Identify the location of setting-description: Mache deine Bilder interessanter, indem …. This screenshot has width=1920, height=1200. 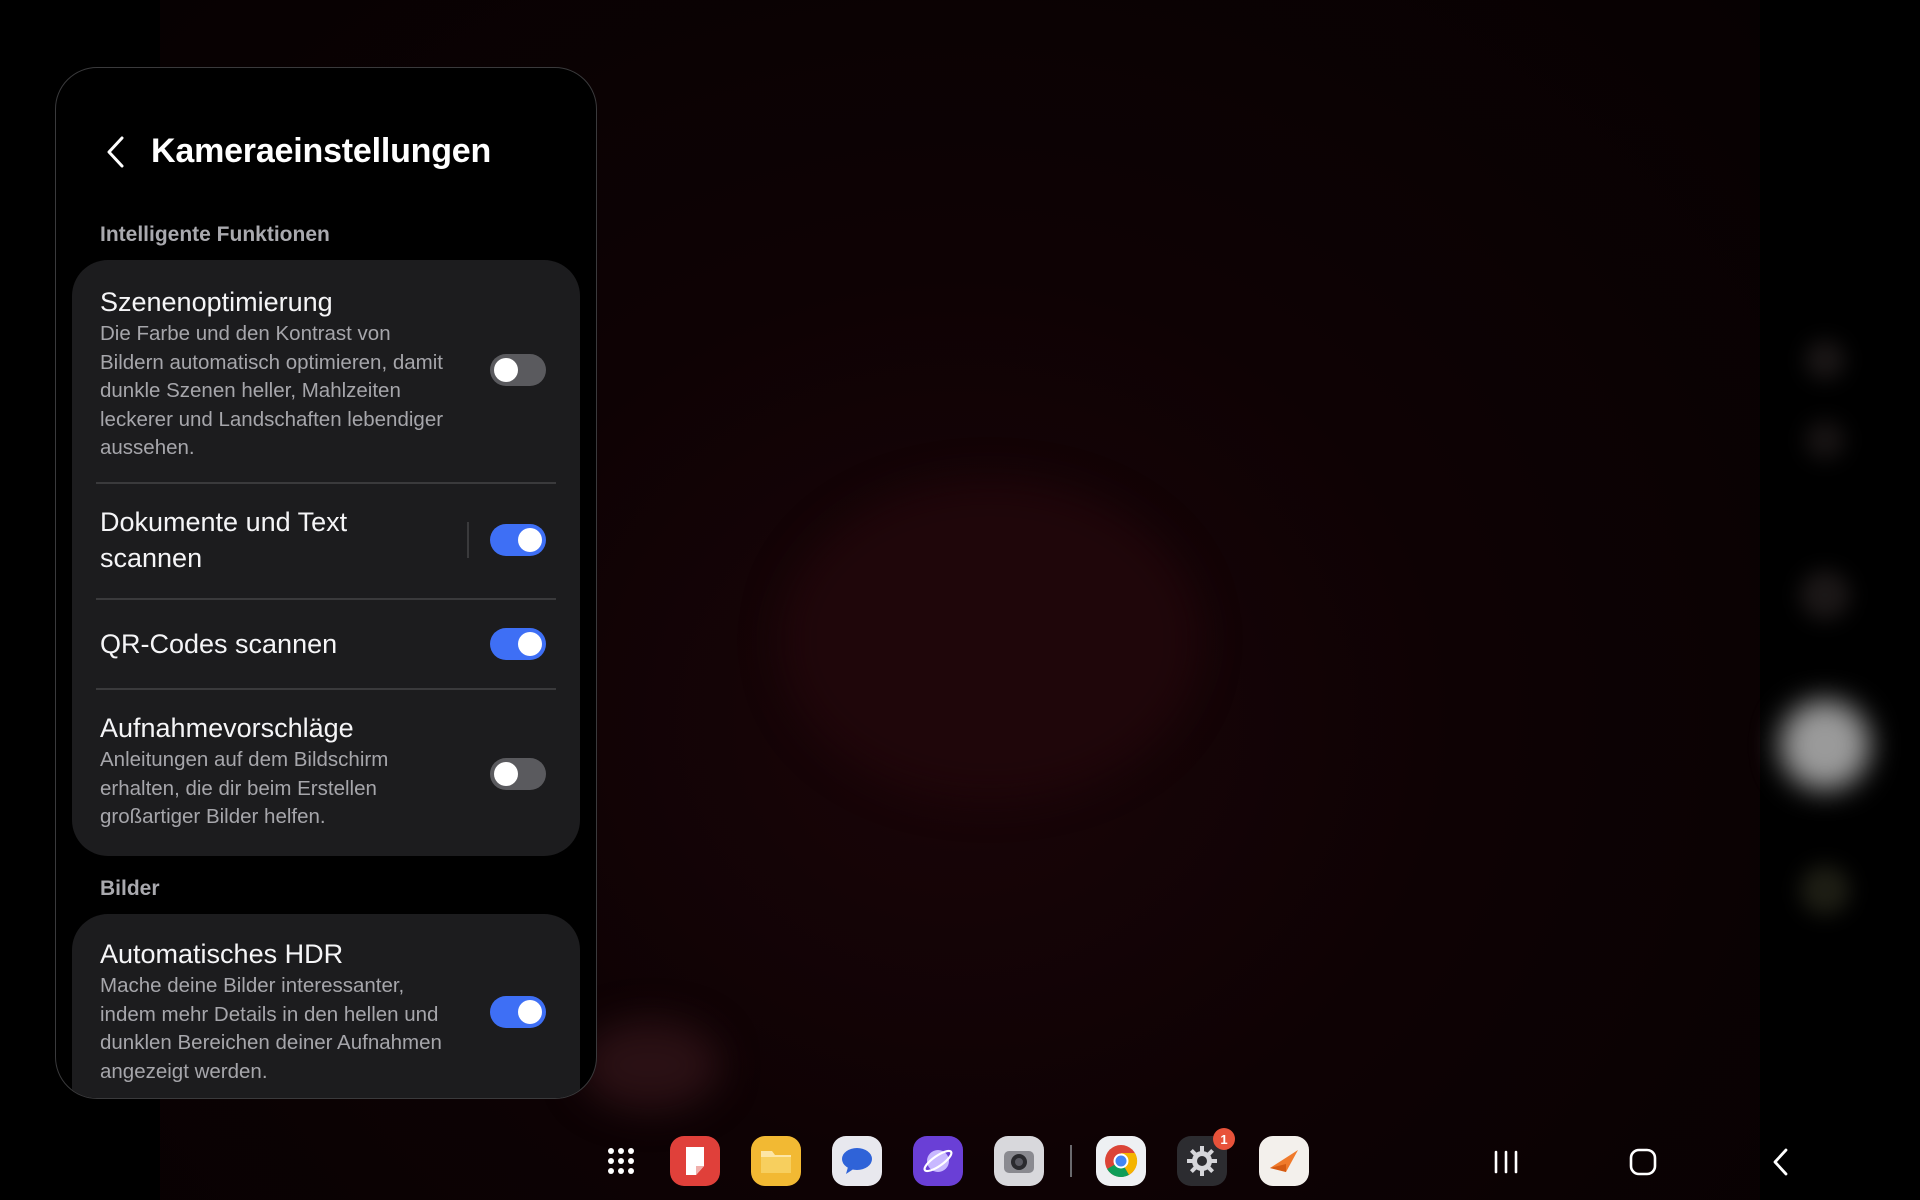
(271, 1028).